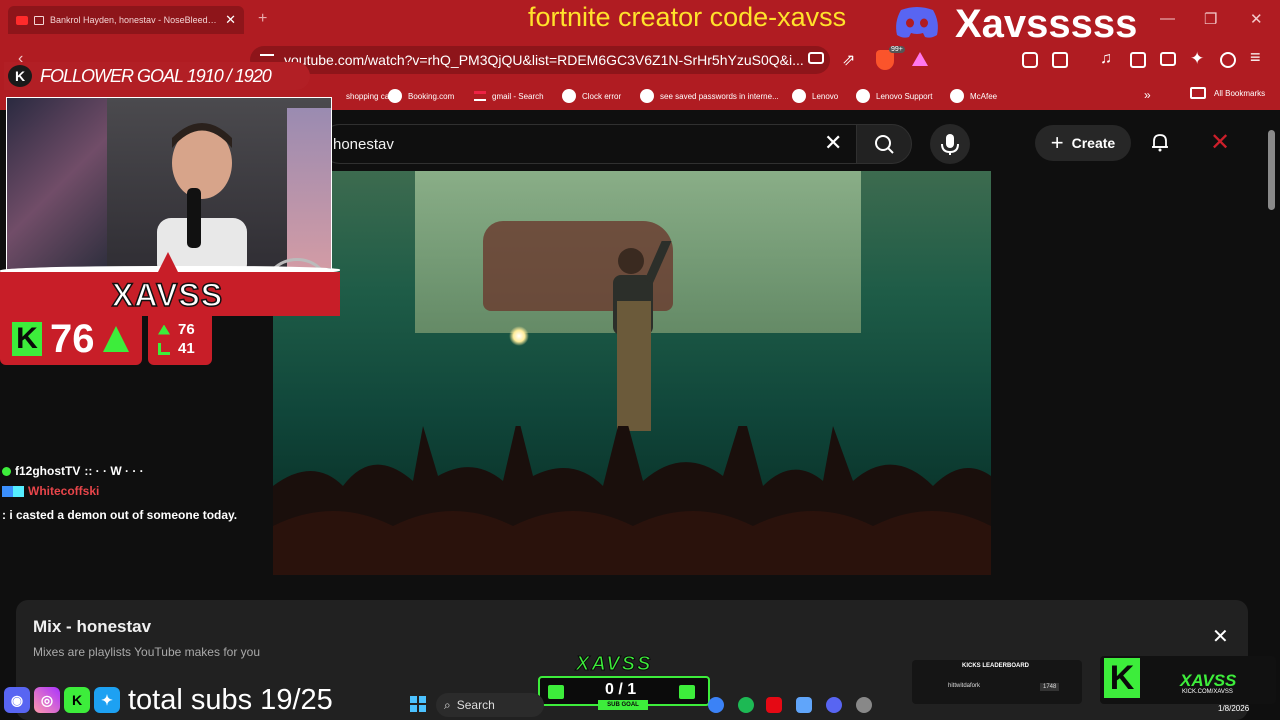  What do you see at coordinates (614, 664) in the screenshot?
I see `sub-goal-logo: XAVSS` at bounding box center [614, 664].